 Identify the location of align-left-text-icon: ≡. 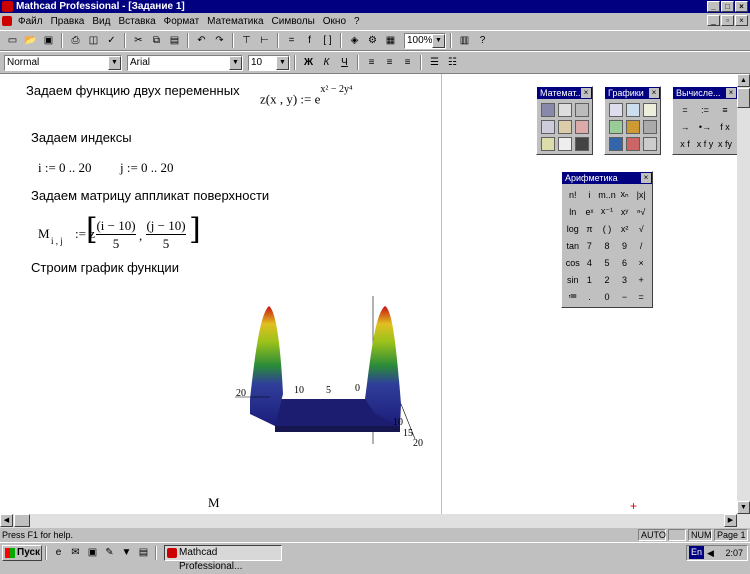
(371, 62).